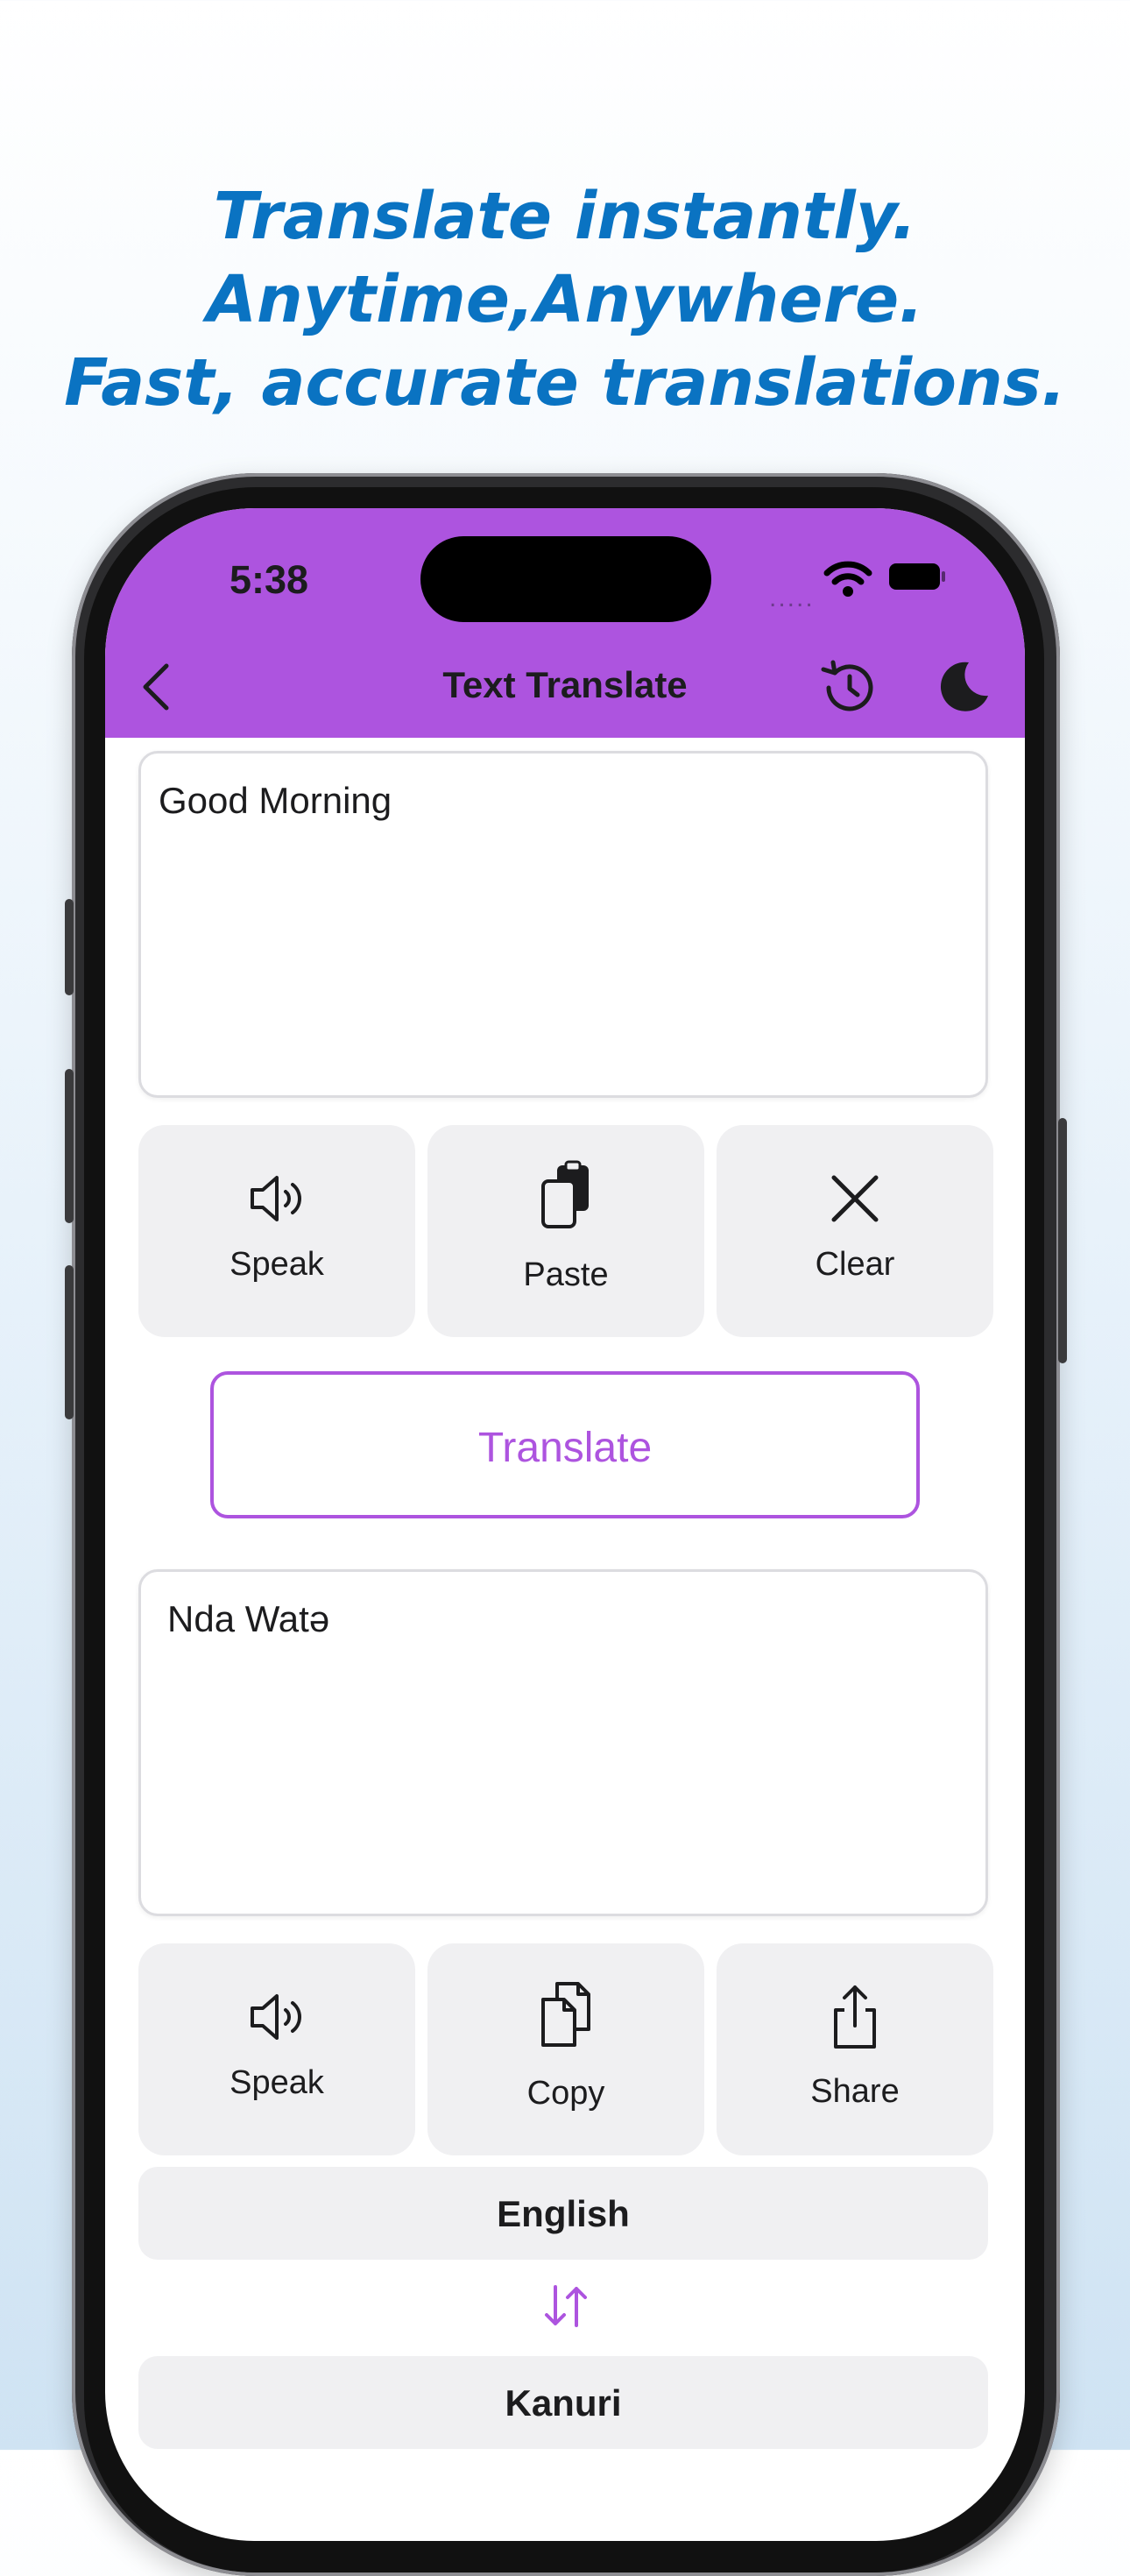 The width and height of the screenshot is (1130, 2576). I want to click on share-icon, so click(855, 2017).